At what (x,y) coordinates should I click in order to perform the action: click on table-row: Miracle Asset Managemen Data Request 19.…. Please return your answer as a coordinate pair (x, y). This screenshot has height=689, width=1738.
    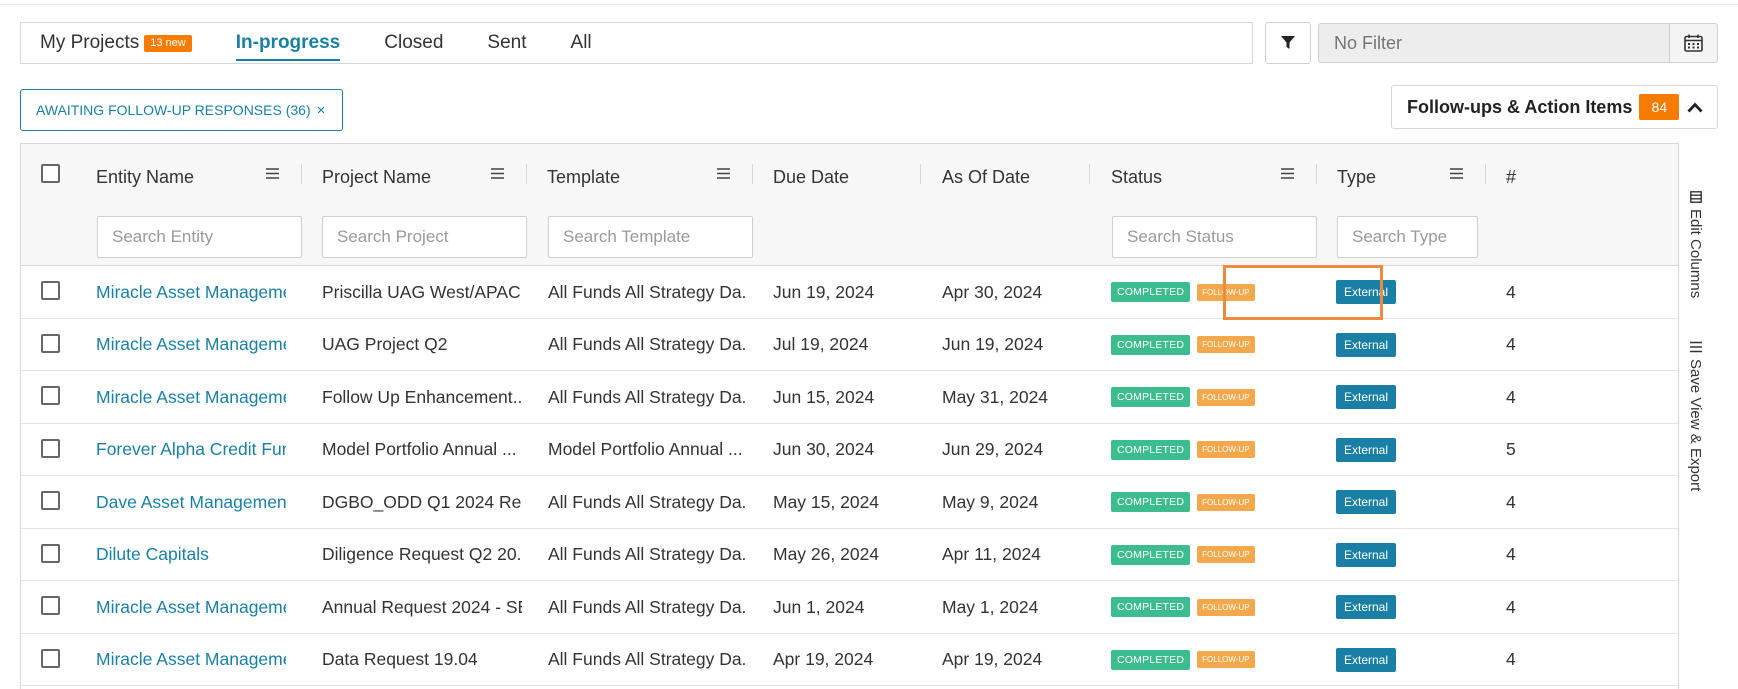
    Looking at the image, I should click on (851, 659).